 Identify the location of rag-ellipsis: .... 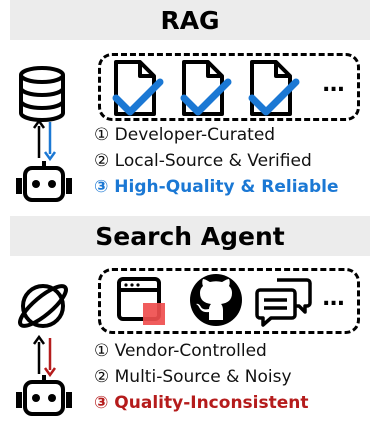
(333, 84).